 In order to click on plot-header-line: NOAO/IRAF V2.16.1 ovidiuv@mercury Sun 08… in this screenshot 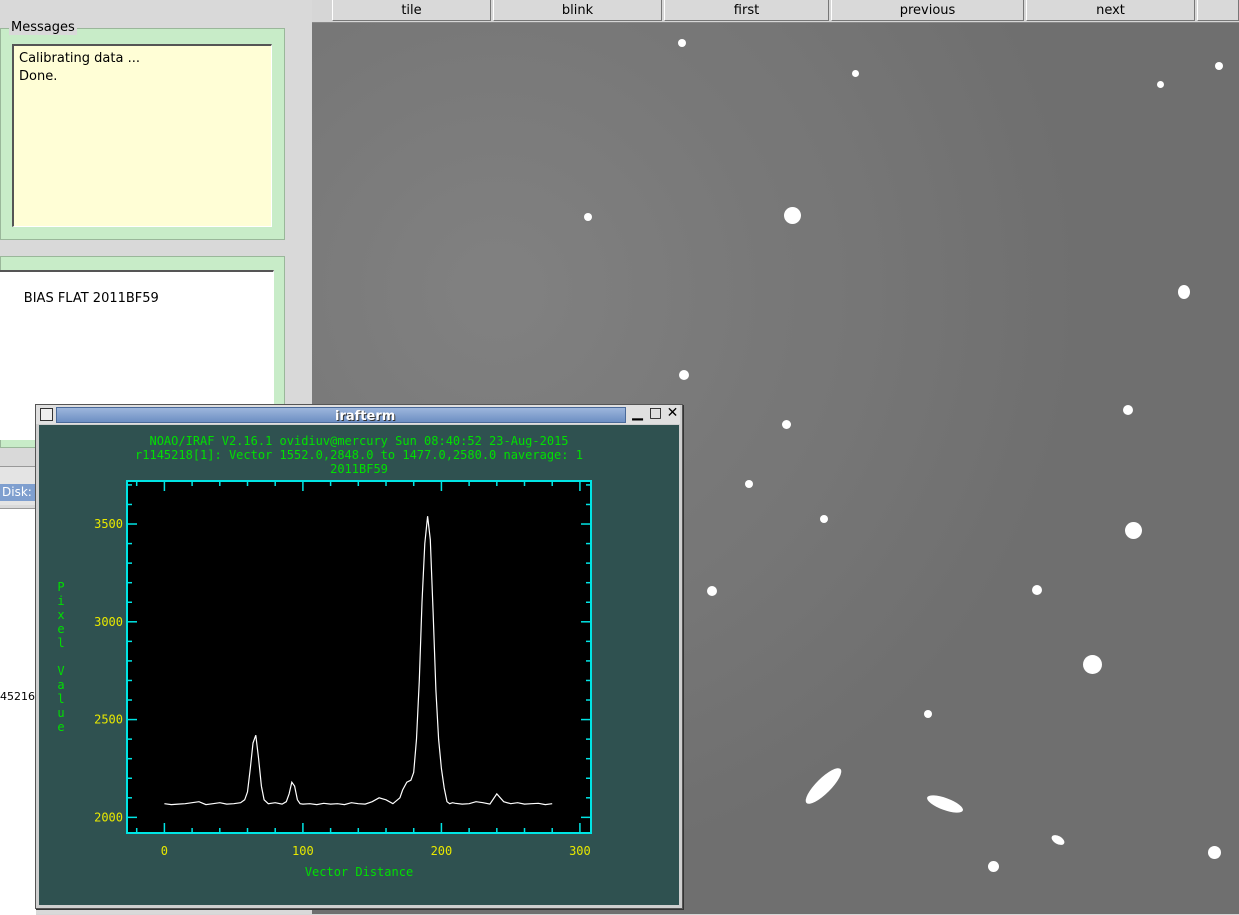, I will do `click(358, 441)`.